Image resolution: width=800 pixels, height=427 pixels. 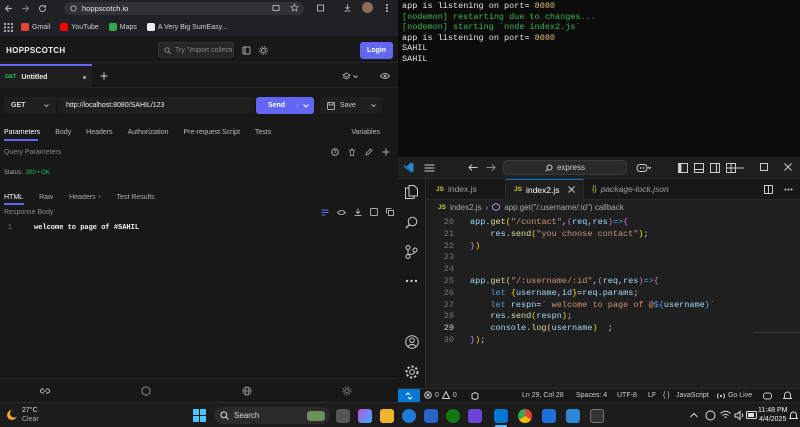 I want to click on site-info-icon, so click(x=73, y=8).